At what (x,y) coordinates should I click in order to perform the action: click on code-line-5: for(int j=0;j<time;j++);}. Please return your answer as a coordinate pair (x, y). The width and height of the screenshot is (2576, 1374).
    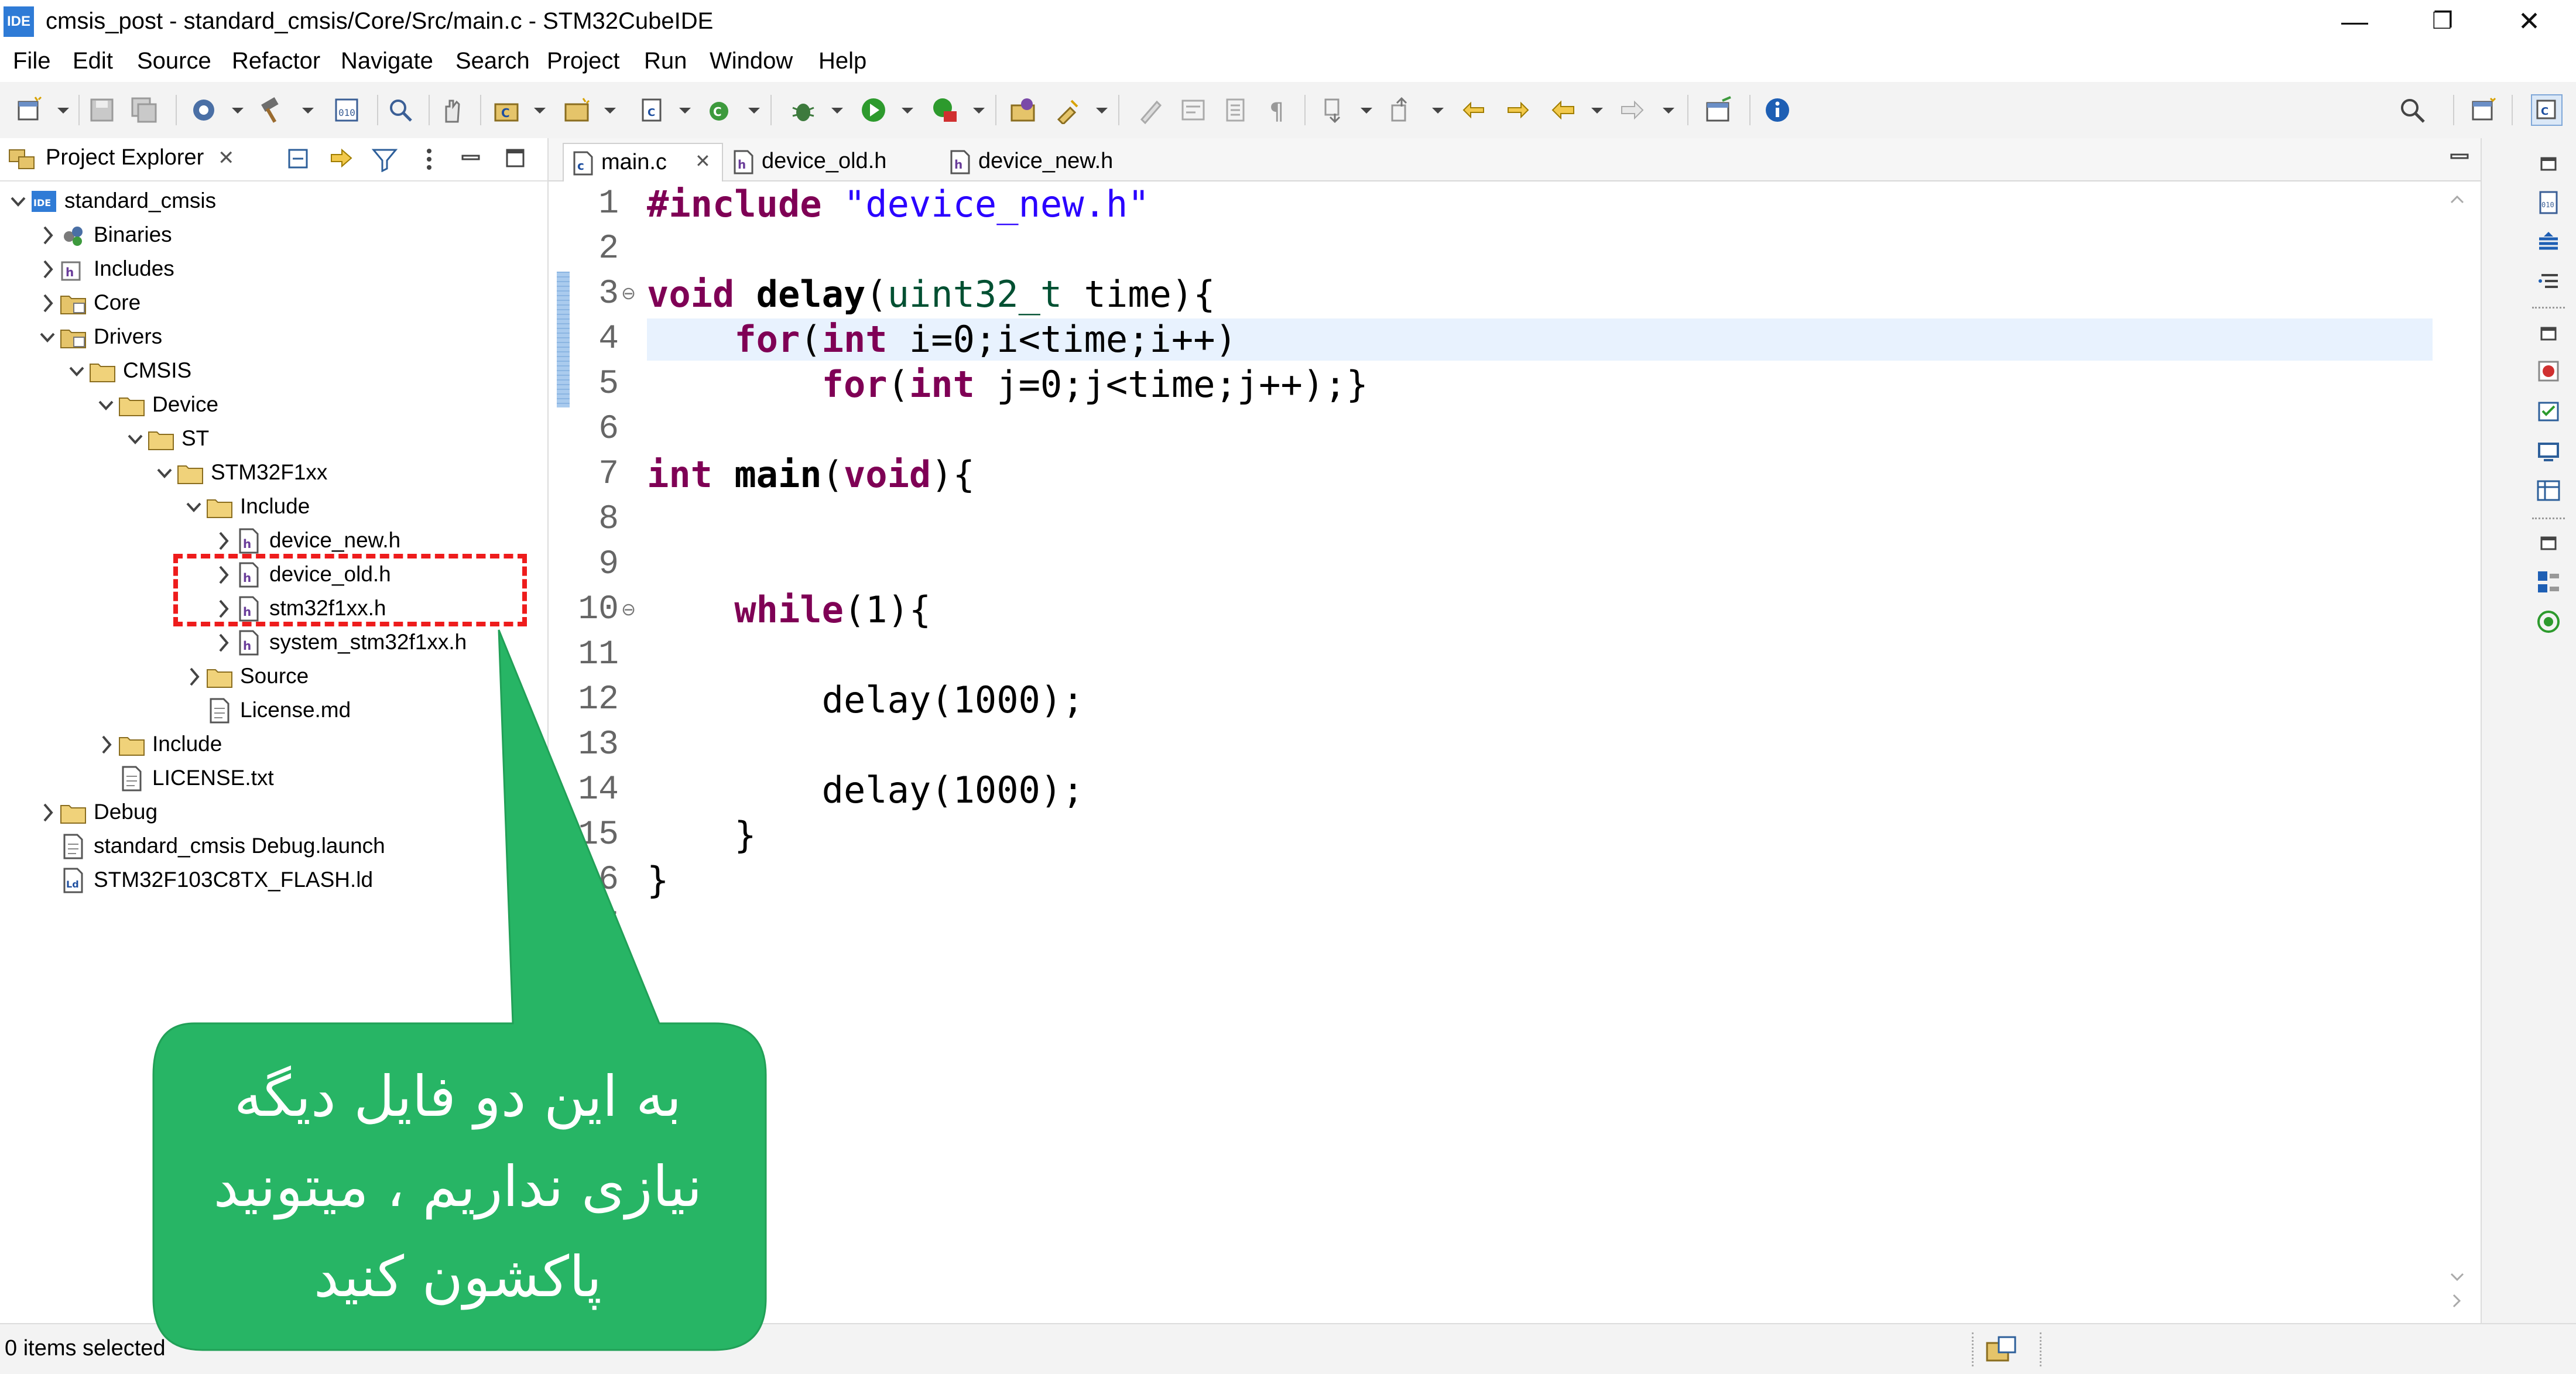
    Looking at the image, I should click on (1007, 384).